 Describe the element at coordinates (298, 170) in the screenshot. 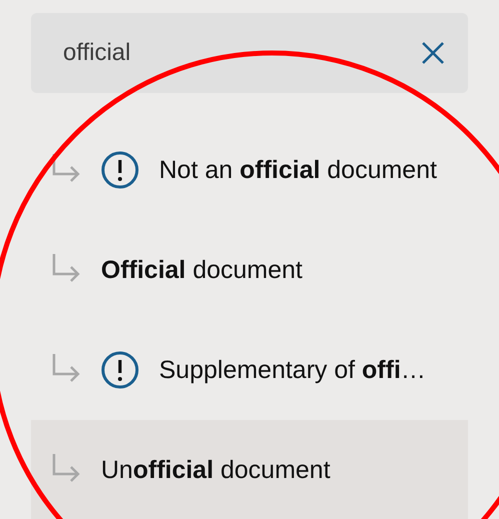

I see `result-label: Not an official document` at that location.